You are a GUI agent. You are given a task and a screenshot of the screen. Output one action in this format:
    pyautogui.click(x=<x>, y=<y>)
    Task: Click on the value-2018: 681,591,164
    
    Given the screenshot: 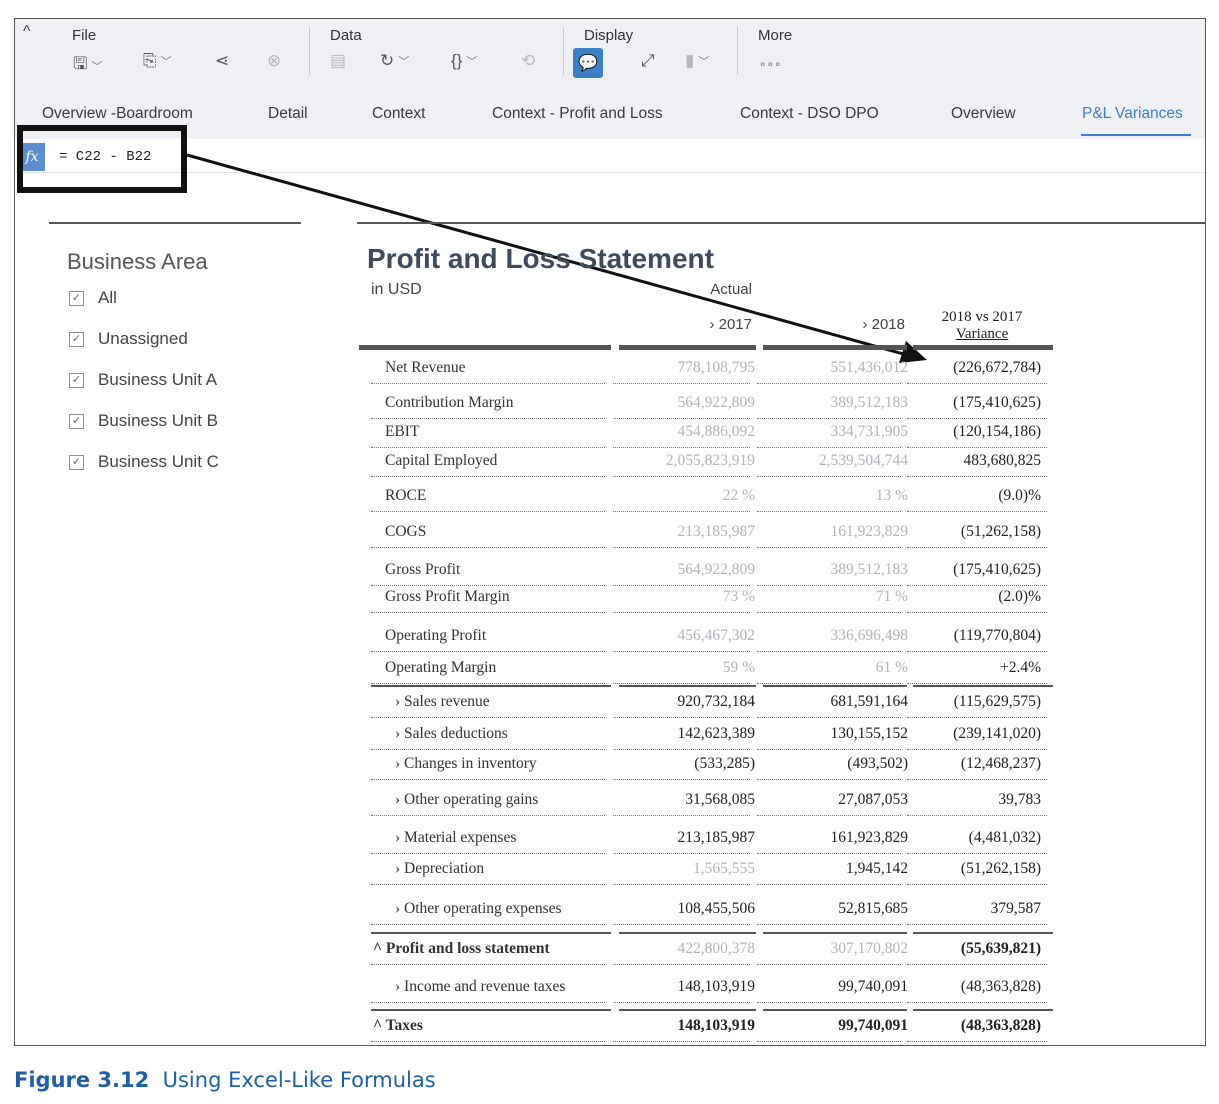 What is the action you would take?
    pyautogui.click(x=869, y=701)
    